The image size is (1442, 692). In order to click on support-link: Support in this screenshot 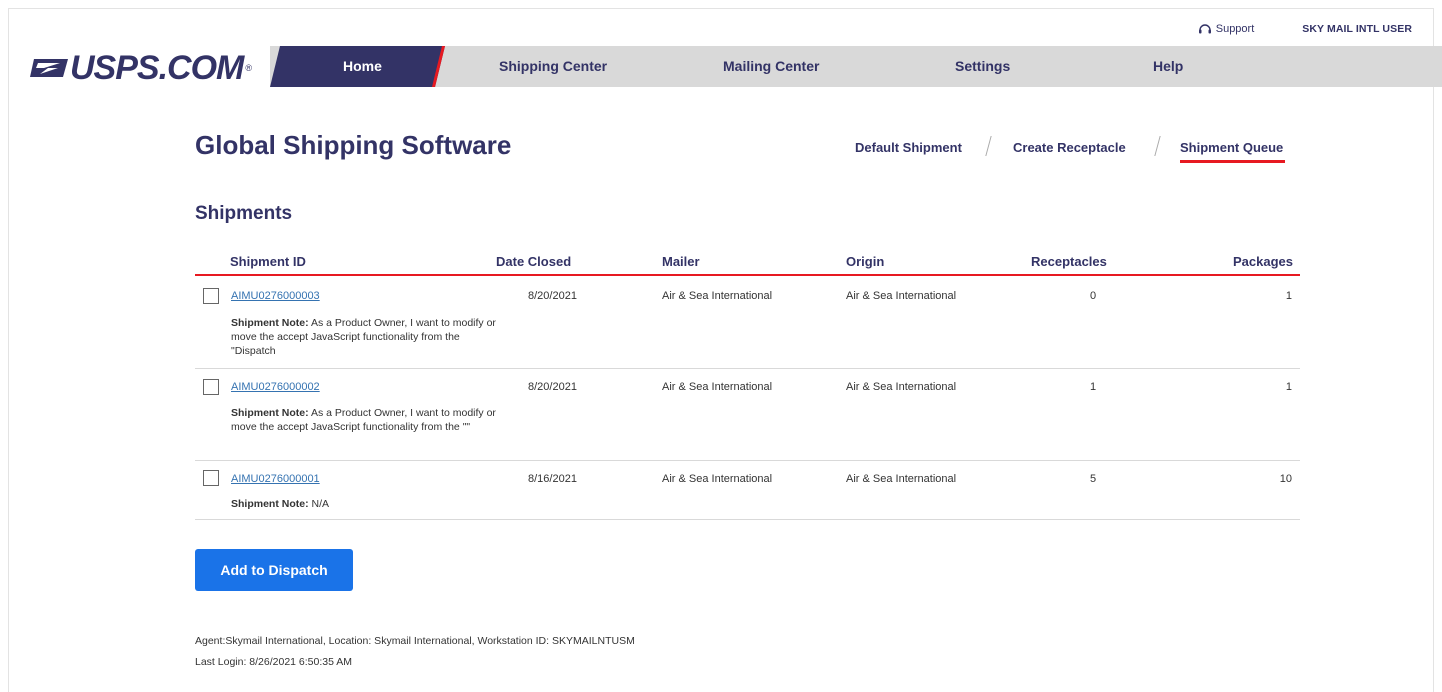, I will do `click(1226, 29)`.